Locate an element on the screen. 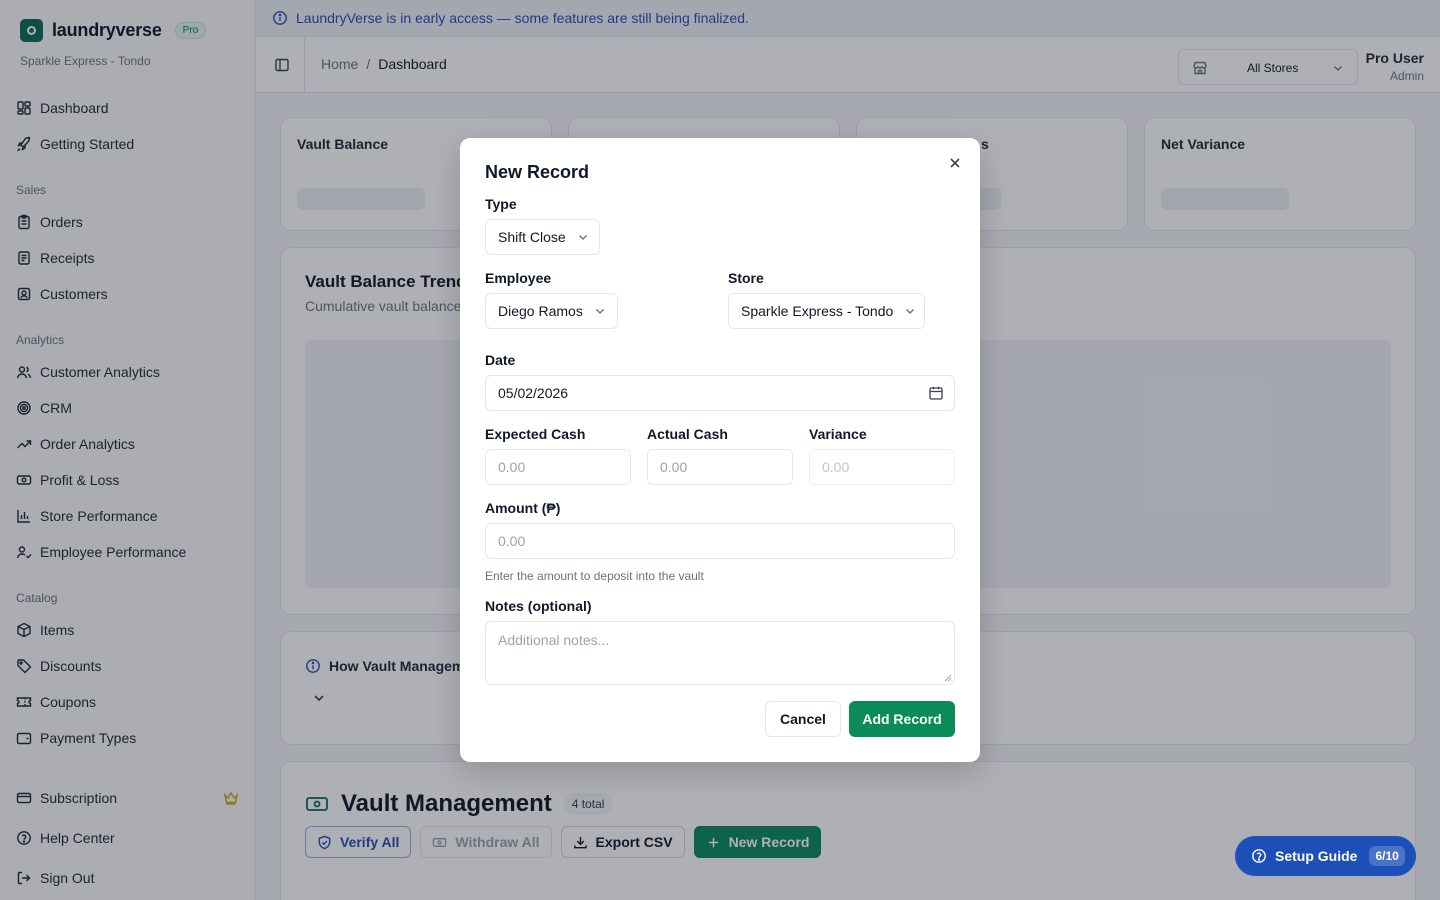 The height and width of the screenshot is (900, 1440). date-field: 05/02/2026 is located at coordinates (720, 393).